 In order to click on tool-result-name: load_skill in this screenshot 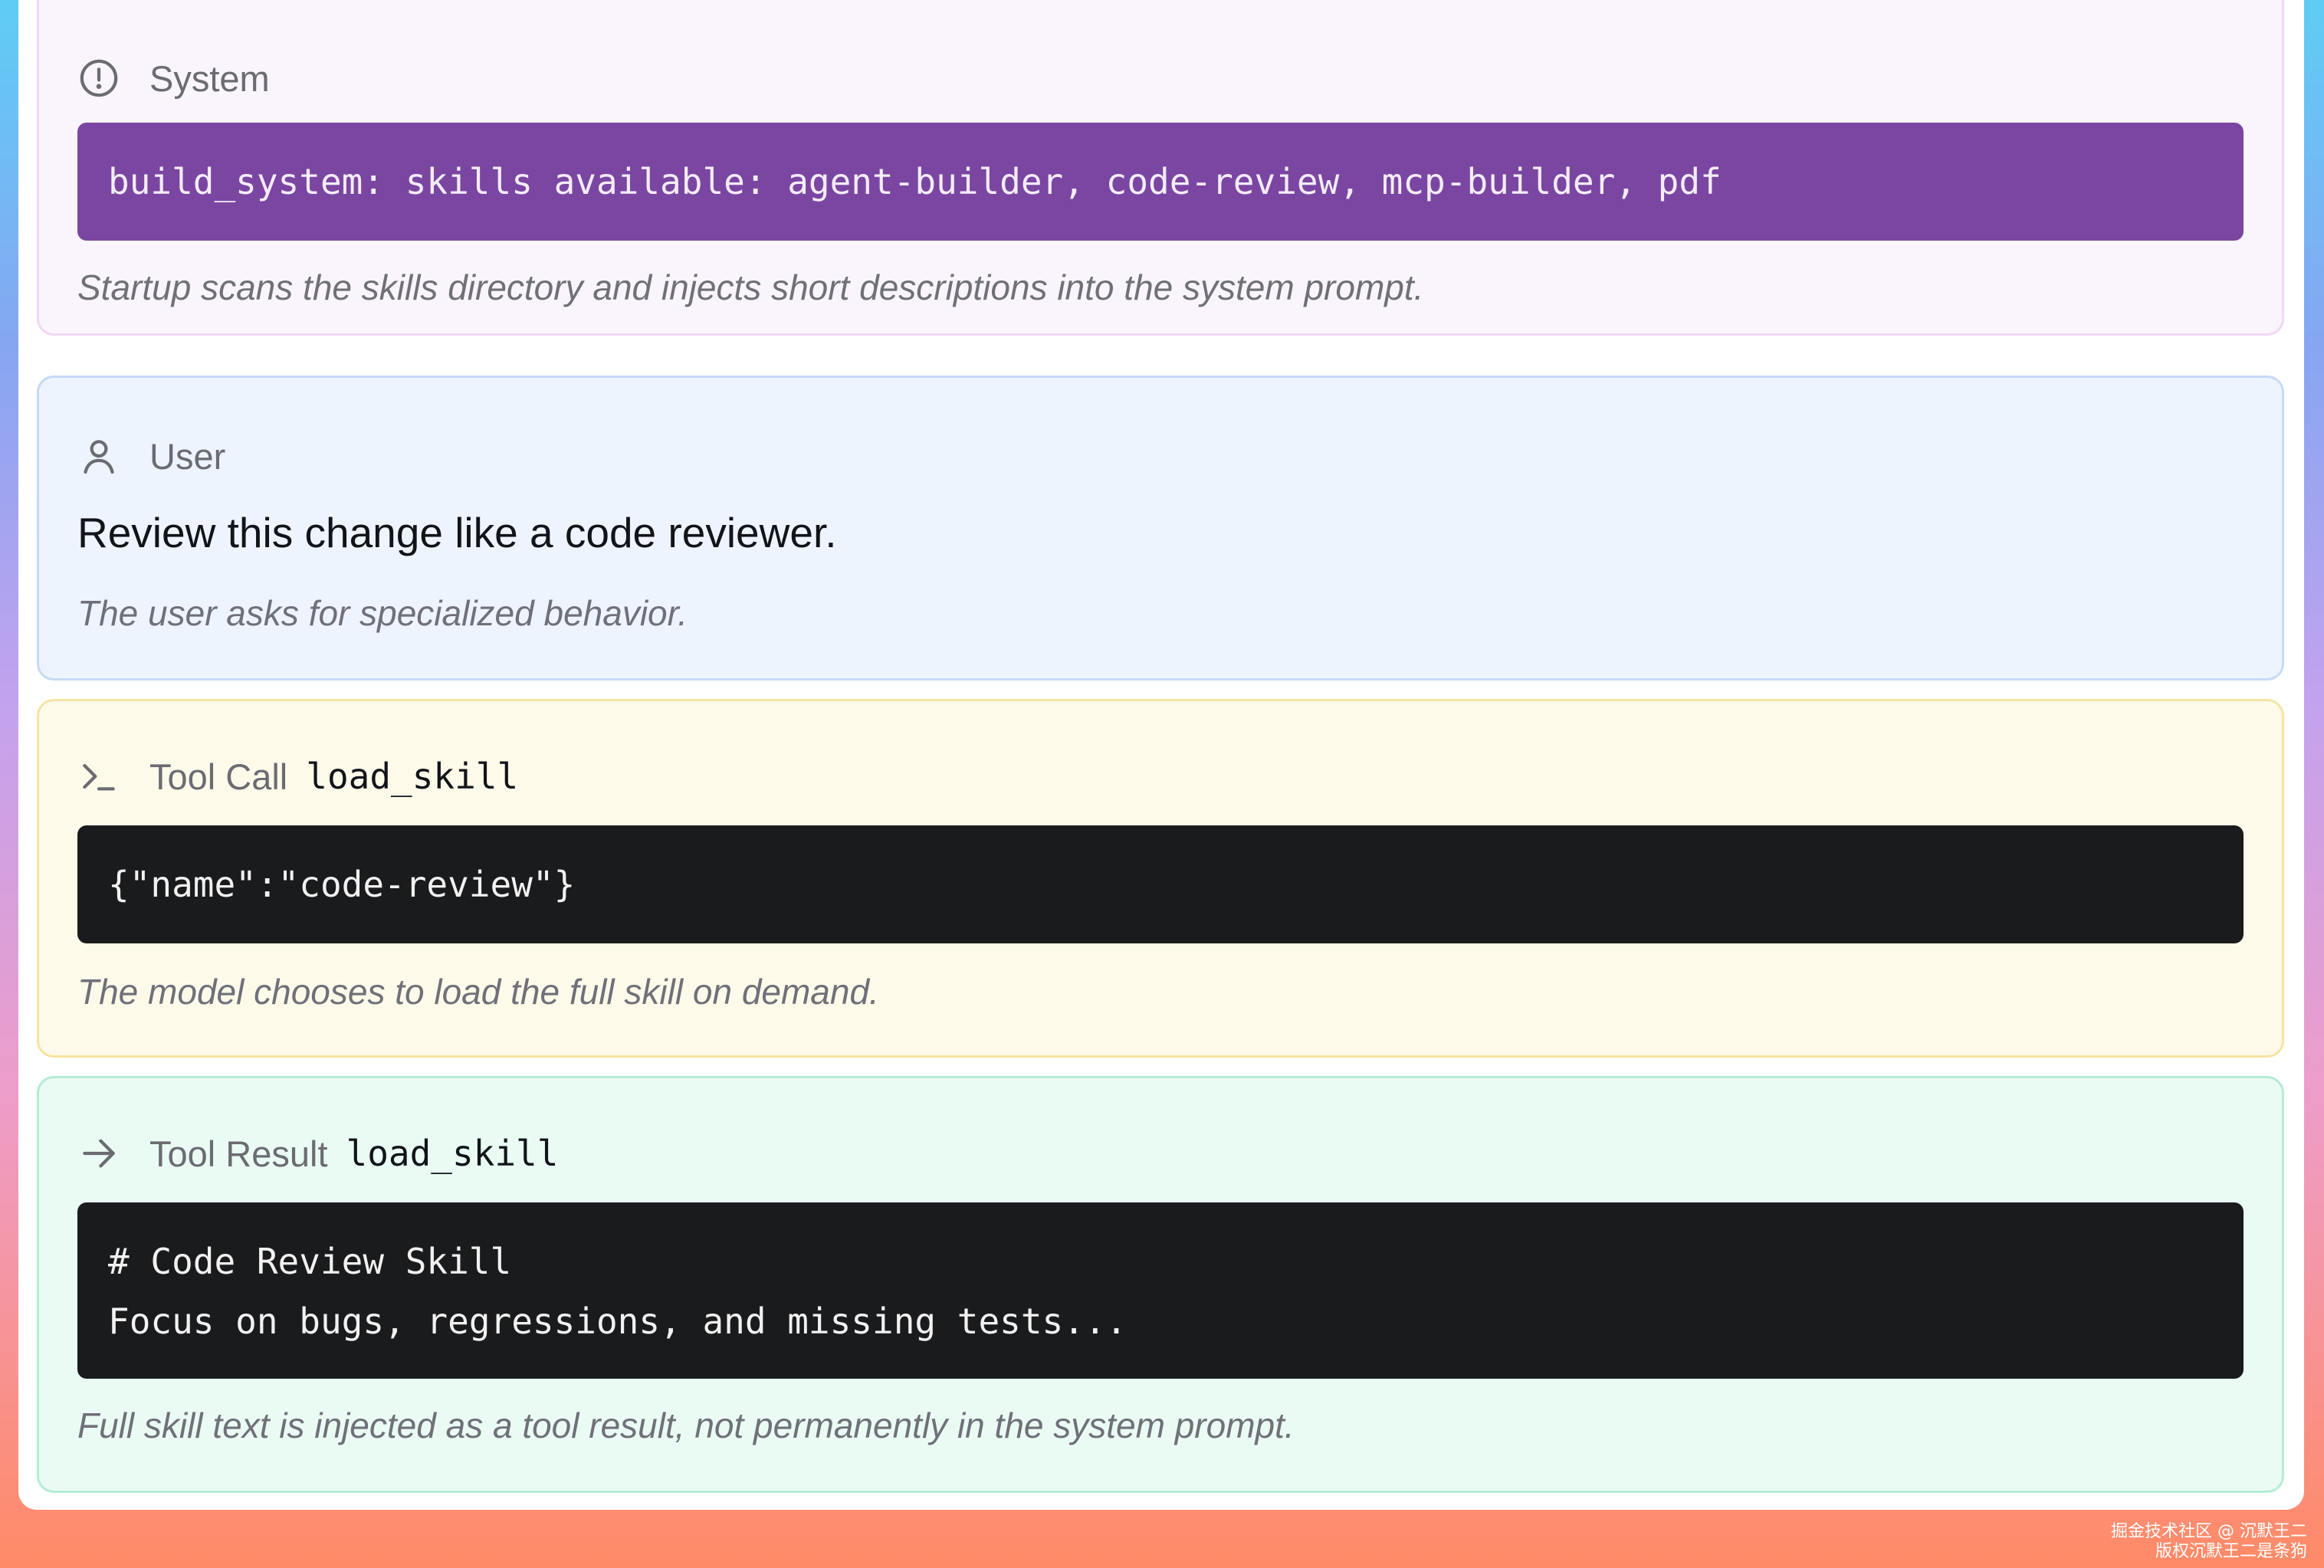, I will do `click(452, 1153)`.